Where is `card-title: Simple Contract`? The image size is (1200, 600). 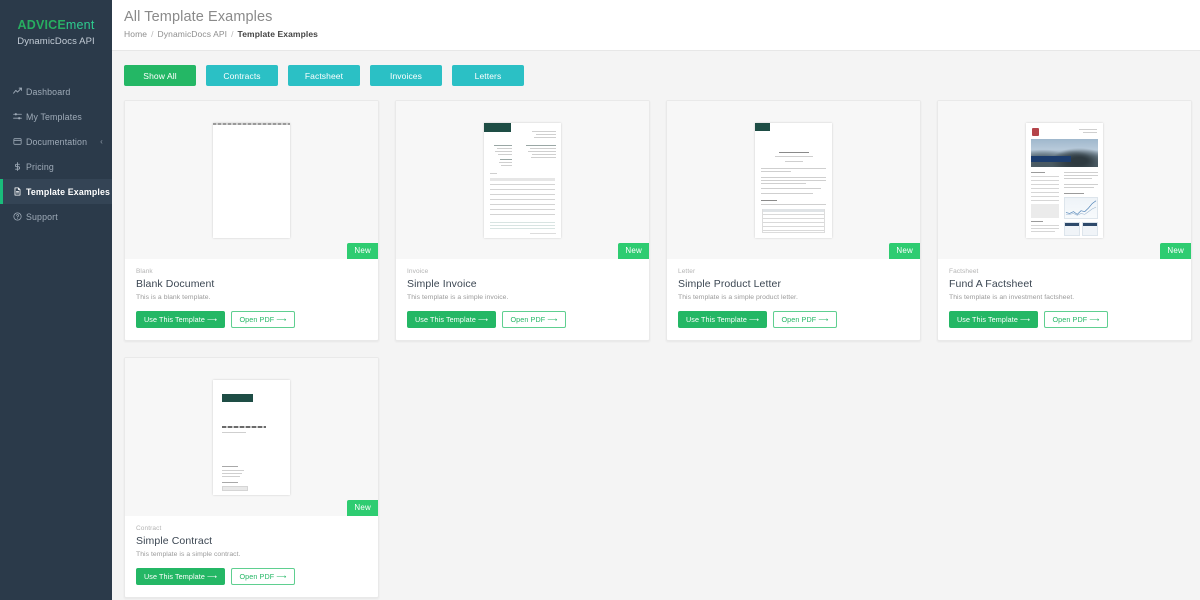
card-title: Simple Contract is located at coordinates (174, 541).